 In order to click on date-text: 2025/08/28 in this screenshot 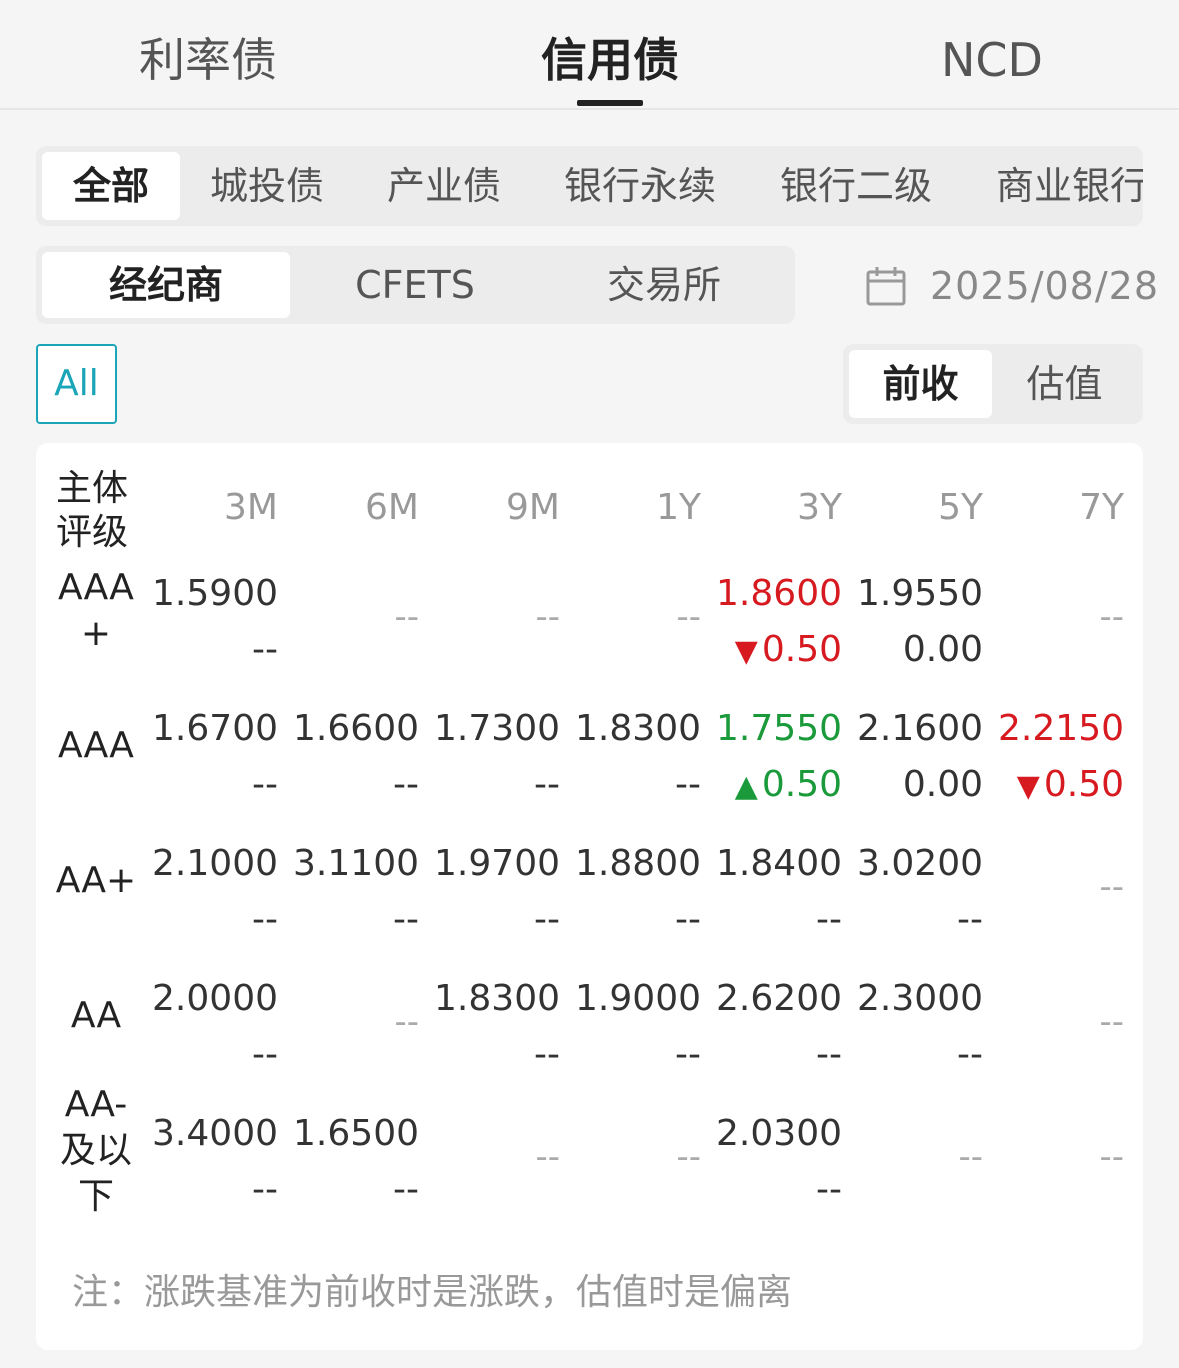, I will do `click(1045, 286)`.